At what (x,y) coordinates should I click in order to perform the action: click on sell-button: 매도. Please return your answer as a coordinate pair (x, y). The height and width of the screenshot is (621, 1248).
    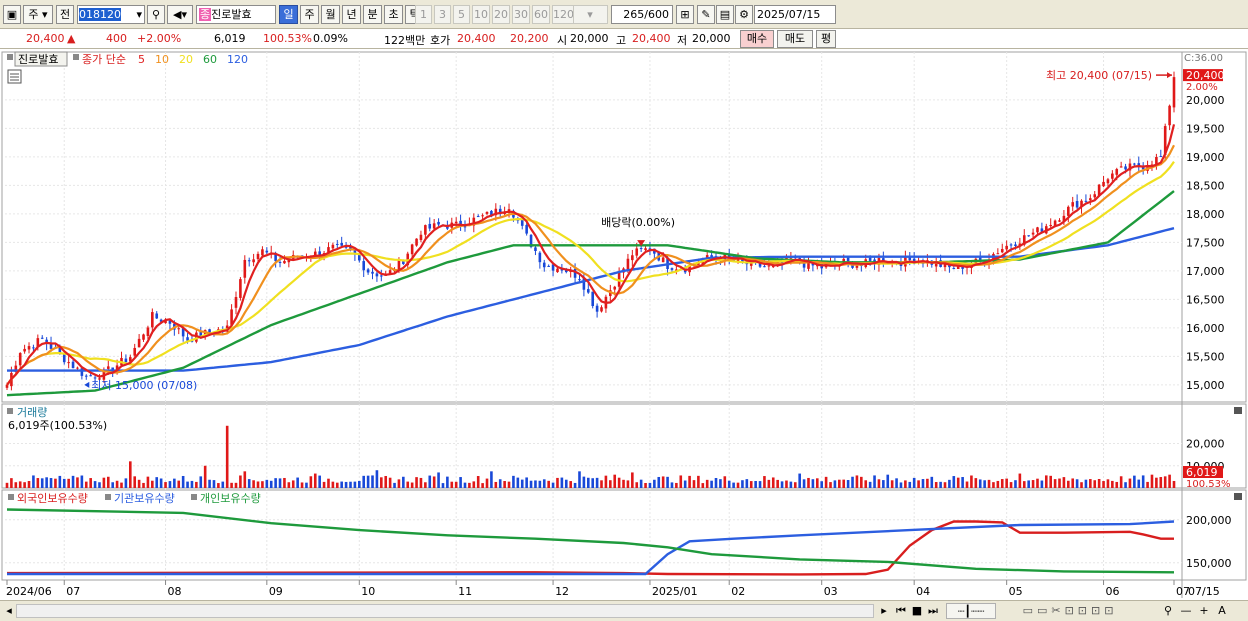
    Looking at the image, I should click on (795, 39).